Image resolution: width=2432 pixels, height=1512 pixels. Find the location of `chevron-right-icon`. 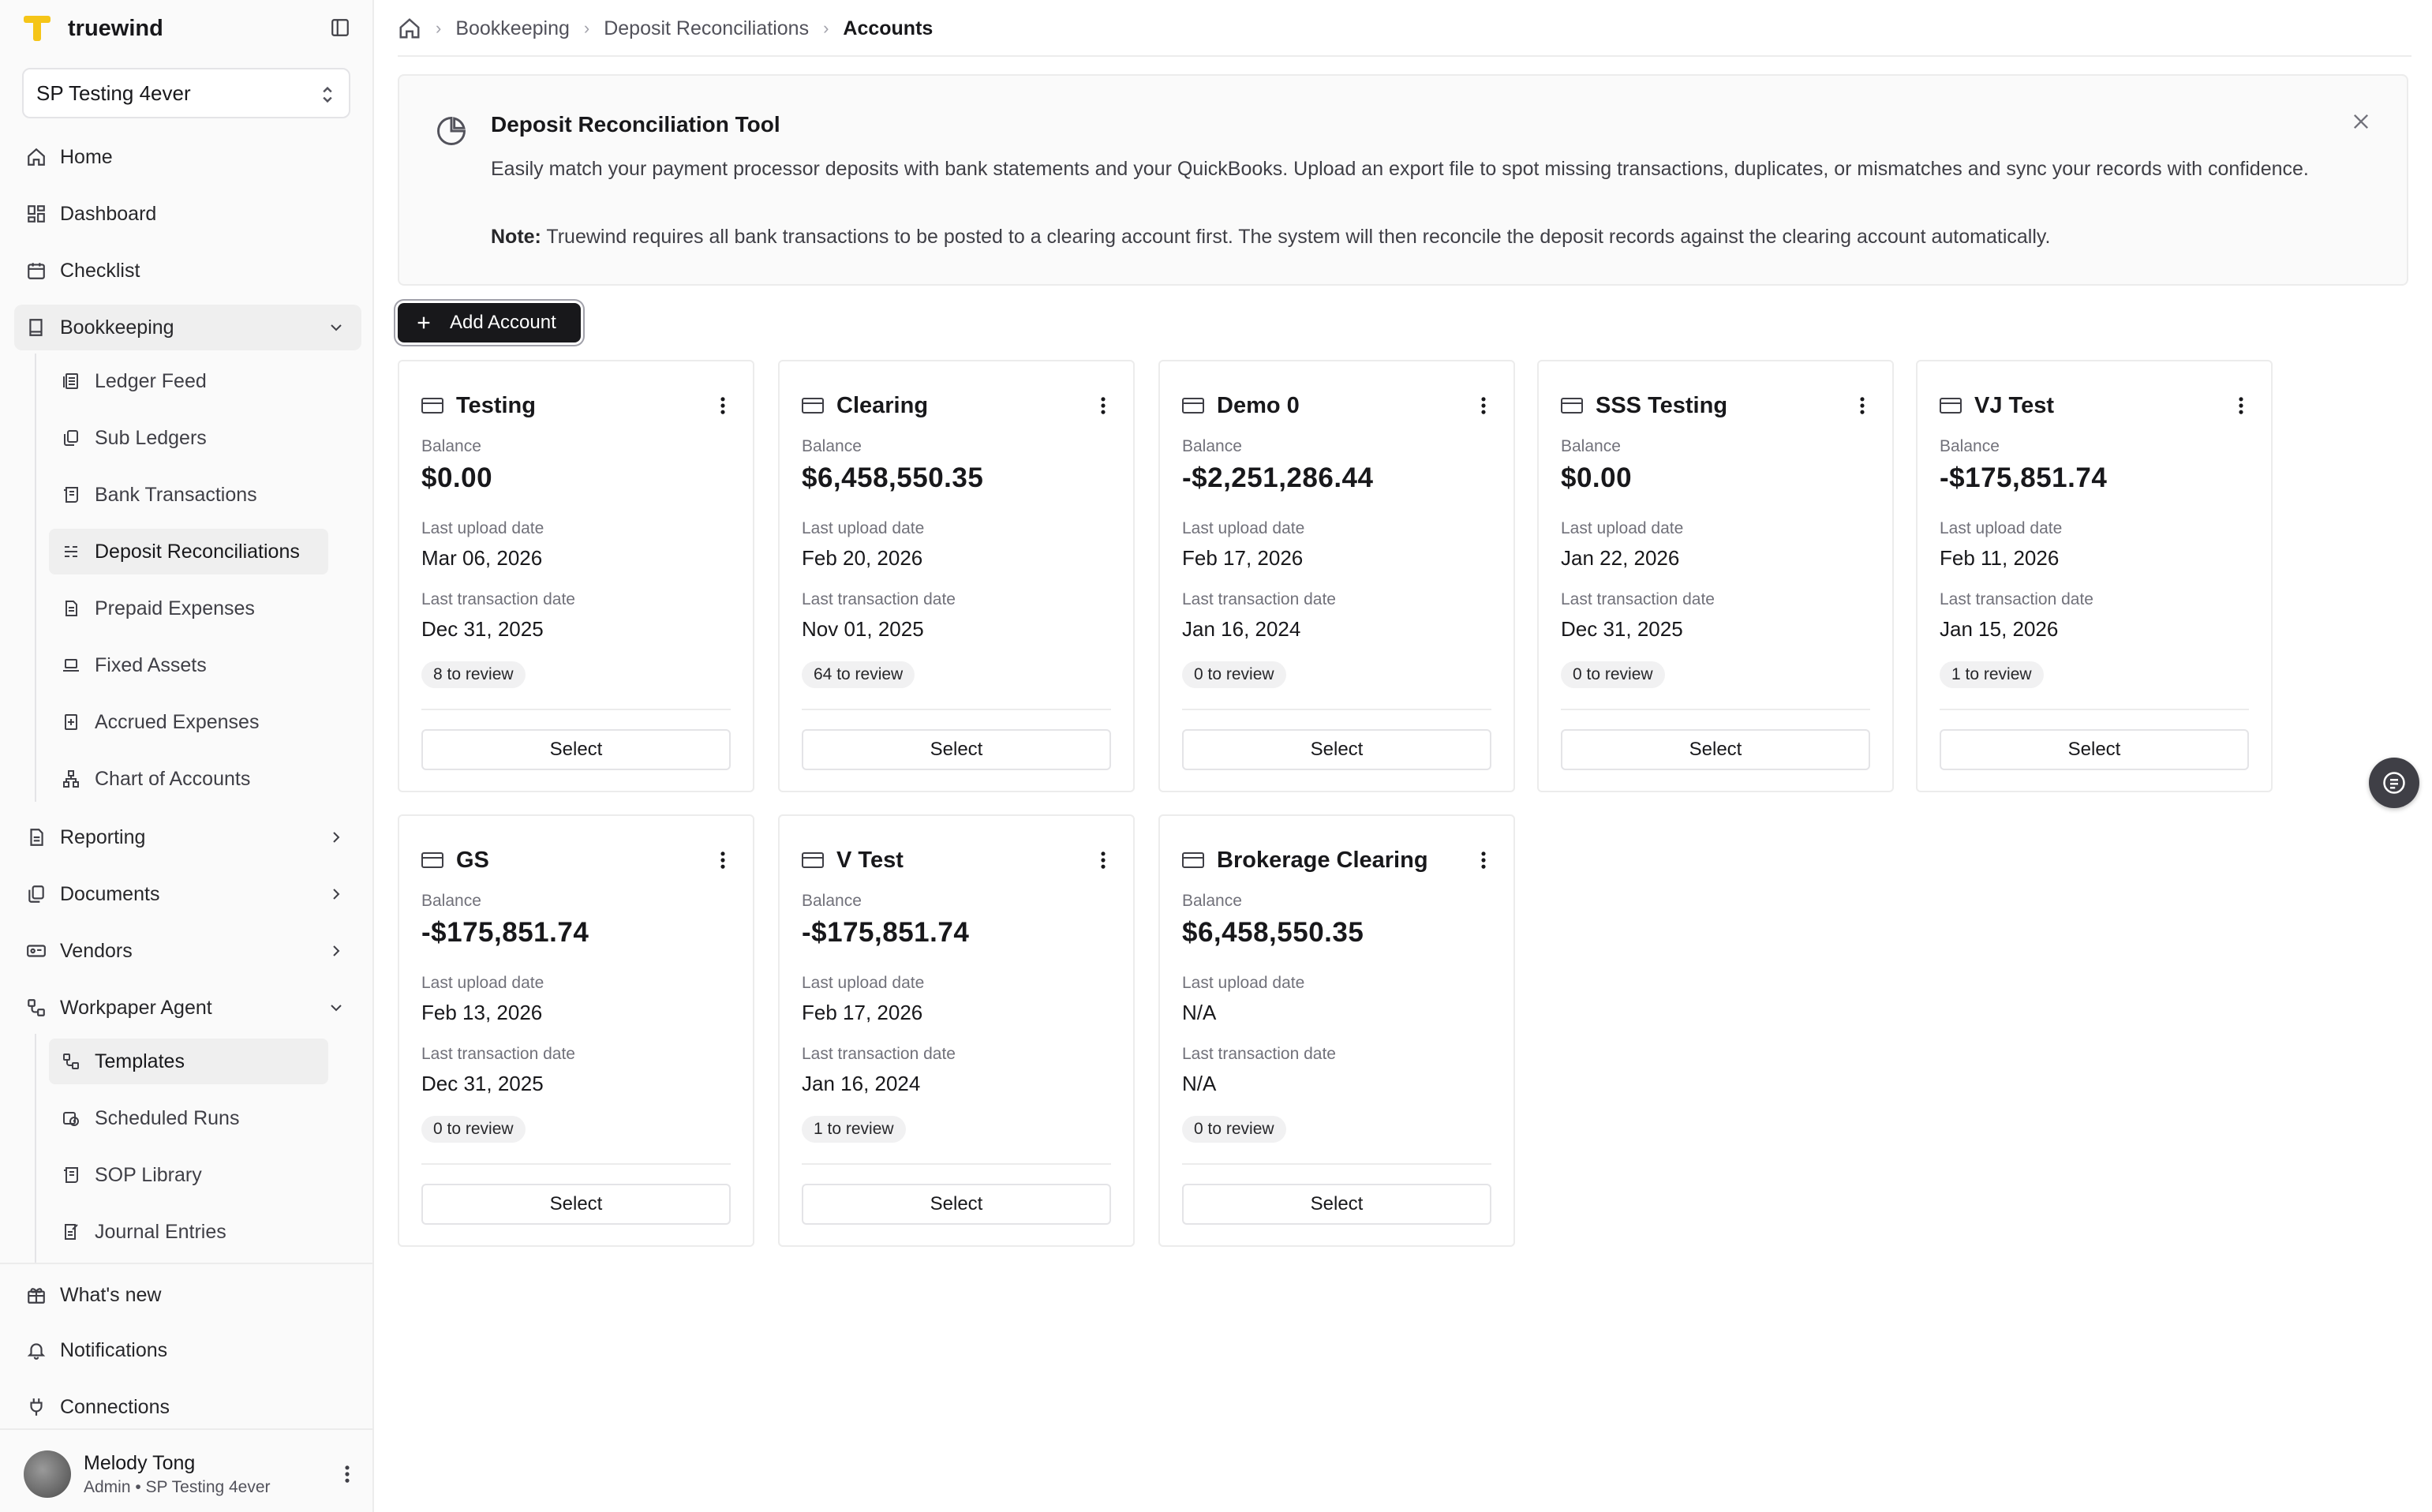

chevron-right-icon is located at coordinates (337, 894).